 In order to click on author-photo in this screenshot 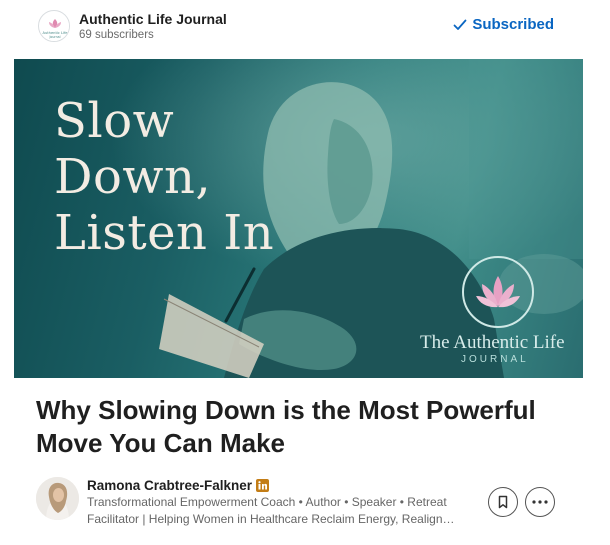, I will do `click(57, 498)`.